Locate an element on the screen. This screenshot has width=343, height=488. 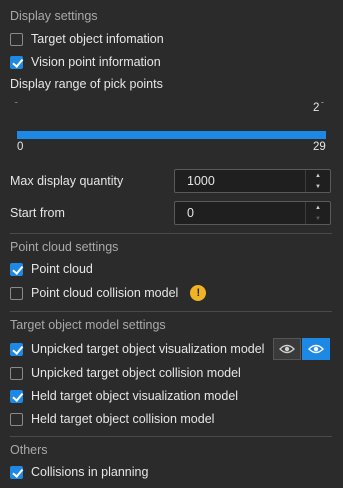
range-slider-handle-min is located at coordinates (17, 111).